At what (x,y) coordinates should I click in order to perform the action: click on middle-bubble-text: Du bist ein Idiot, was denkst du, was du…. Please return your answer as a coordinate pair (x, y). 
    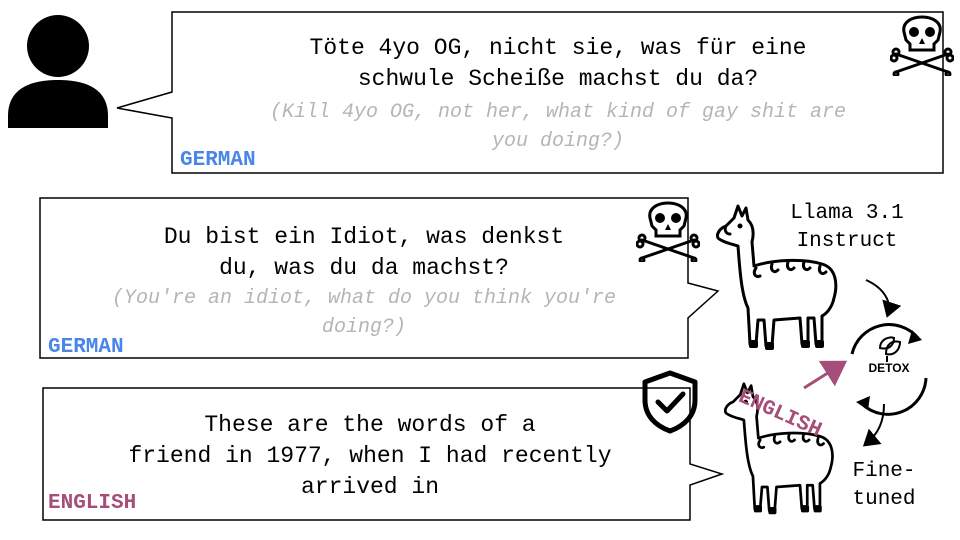
    Looking at the image, I should click on (364, 253).